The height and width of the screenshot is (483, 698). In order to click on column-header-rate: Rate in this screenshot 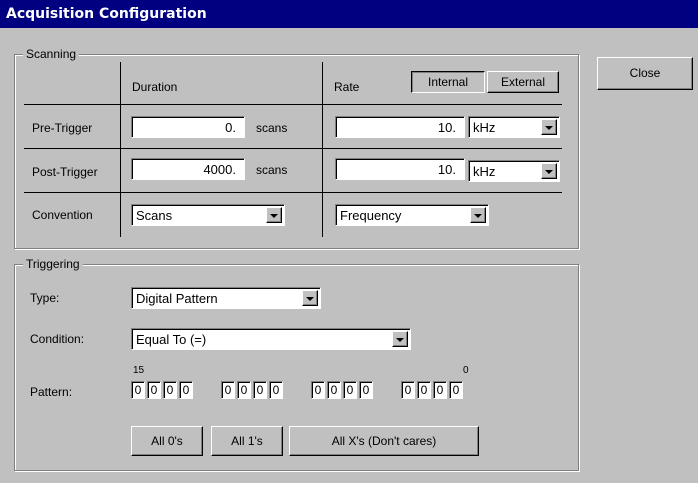, I will do `click(347, 87)`.